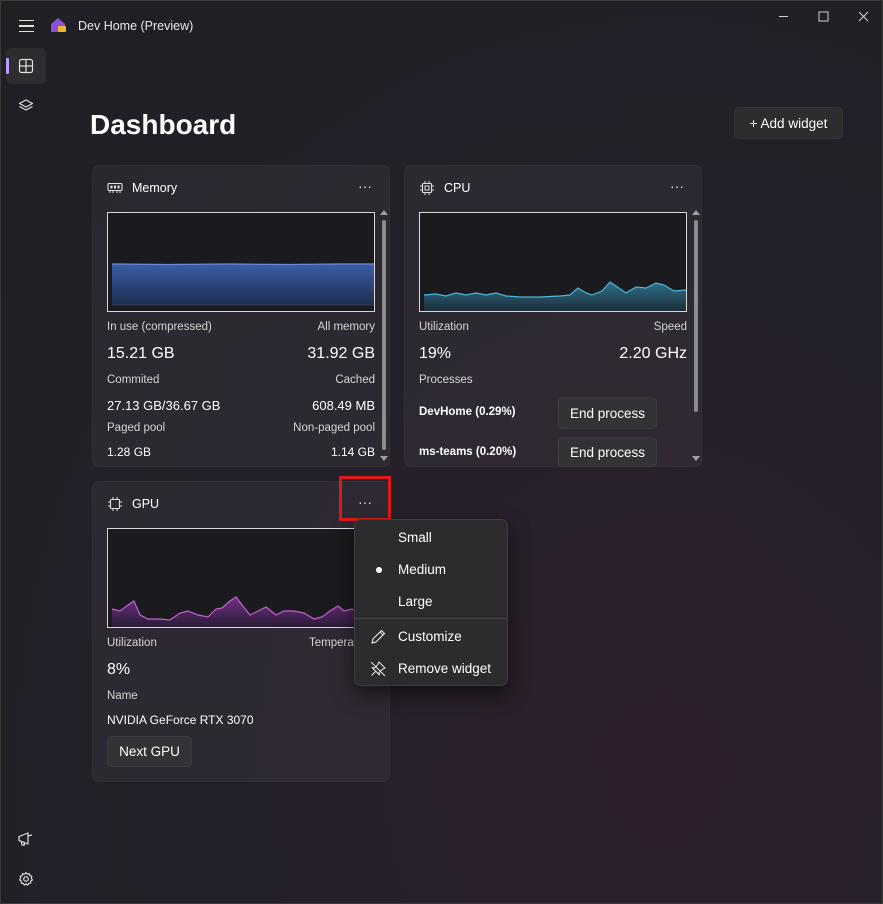 The height and width of the screenshot is (904, 883). Describe the element at coordinates (446, 380) in the screenshot. I see `processes-label: Processes` at that location.